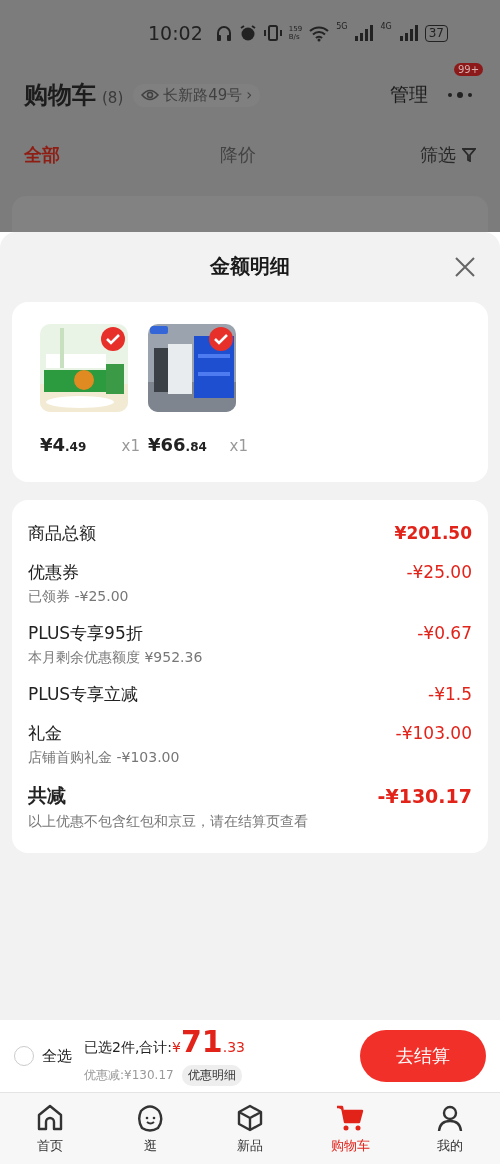 This screenshot has width=500, height=1164. Describe the element at coordinates (150, 95) in the screenshot. I see `eye-icon` at that location.